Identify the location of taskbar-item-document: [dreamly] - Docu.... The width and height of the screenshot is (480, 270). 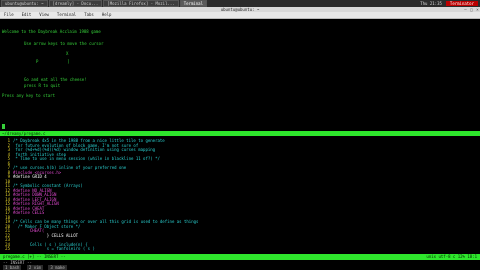
(75, 3).